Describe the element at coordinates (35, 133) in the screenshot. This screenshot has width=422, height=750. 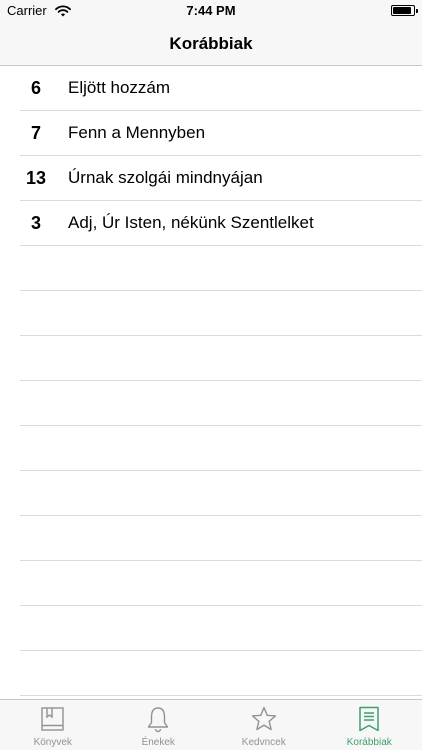
I see `hymn-number: 7` at that location.